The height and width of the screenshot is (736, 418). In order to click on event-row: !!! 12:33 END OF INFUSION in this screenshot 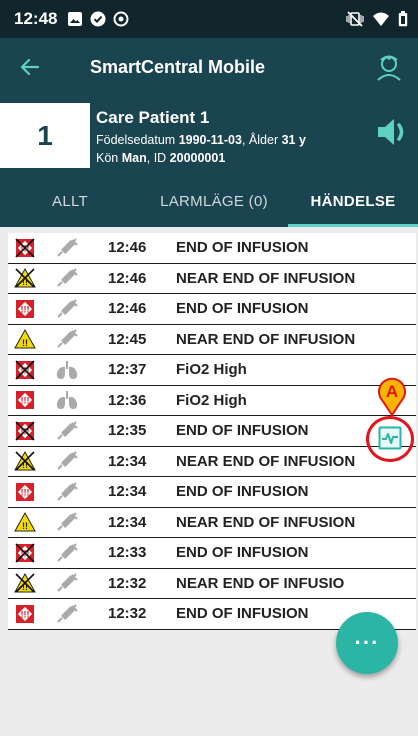, I will do `click(212, 553)`.